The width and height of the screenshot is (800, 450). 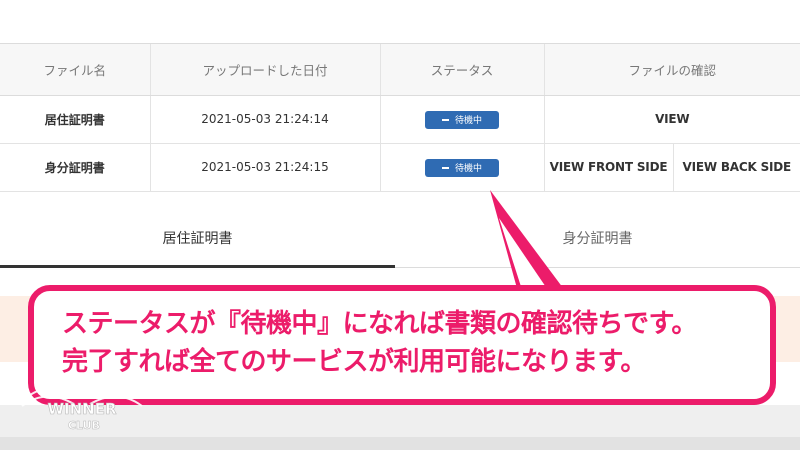 What do you see at coordinates (379, 324) in the screenshot?
I see `callout-line-1: ステータスが『待機中』になれば書類の確認待ちです。` at bounding box center [379, 324].